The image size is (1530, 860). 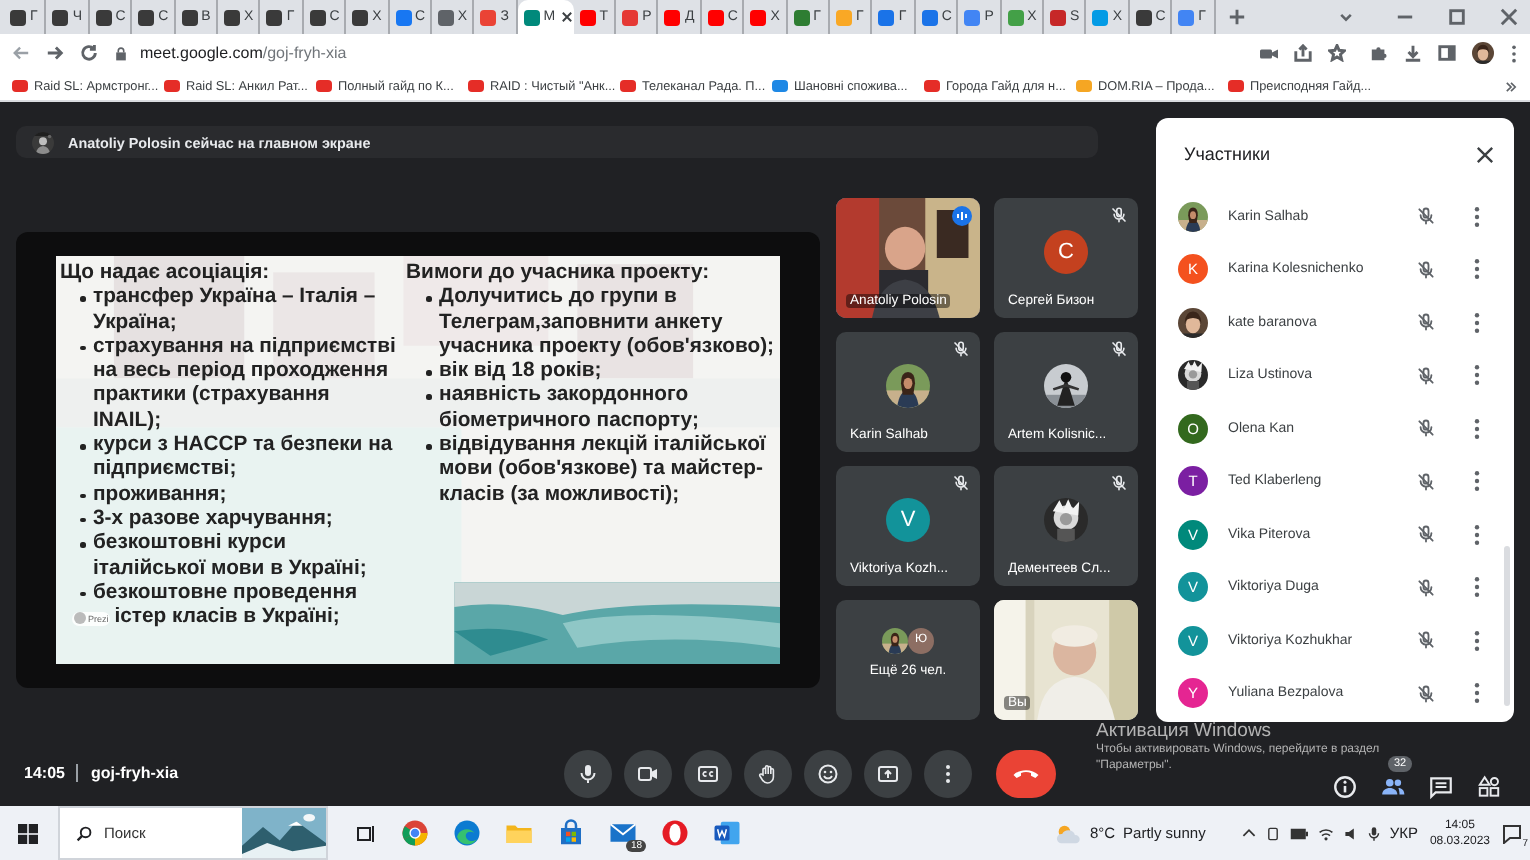 What do you see at coordinates (1227, 154) in the screenshot?
I see `panel-title: Участники` at bounding box center [1227, 154].